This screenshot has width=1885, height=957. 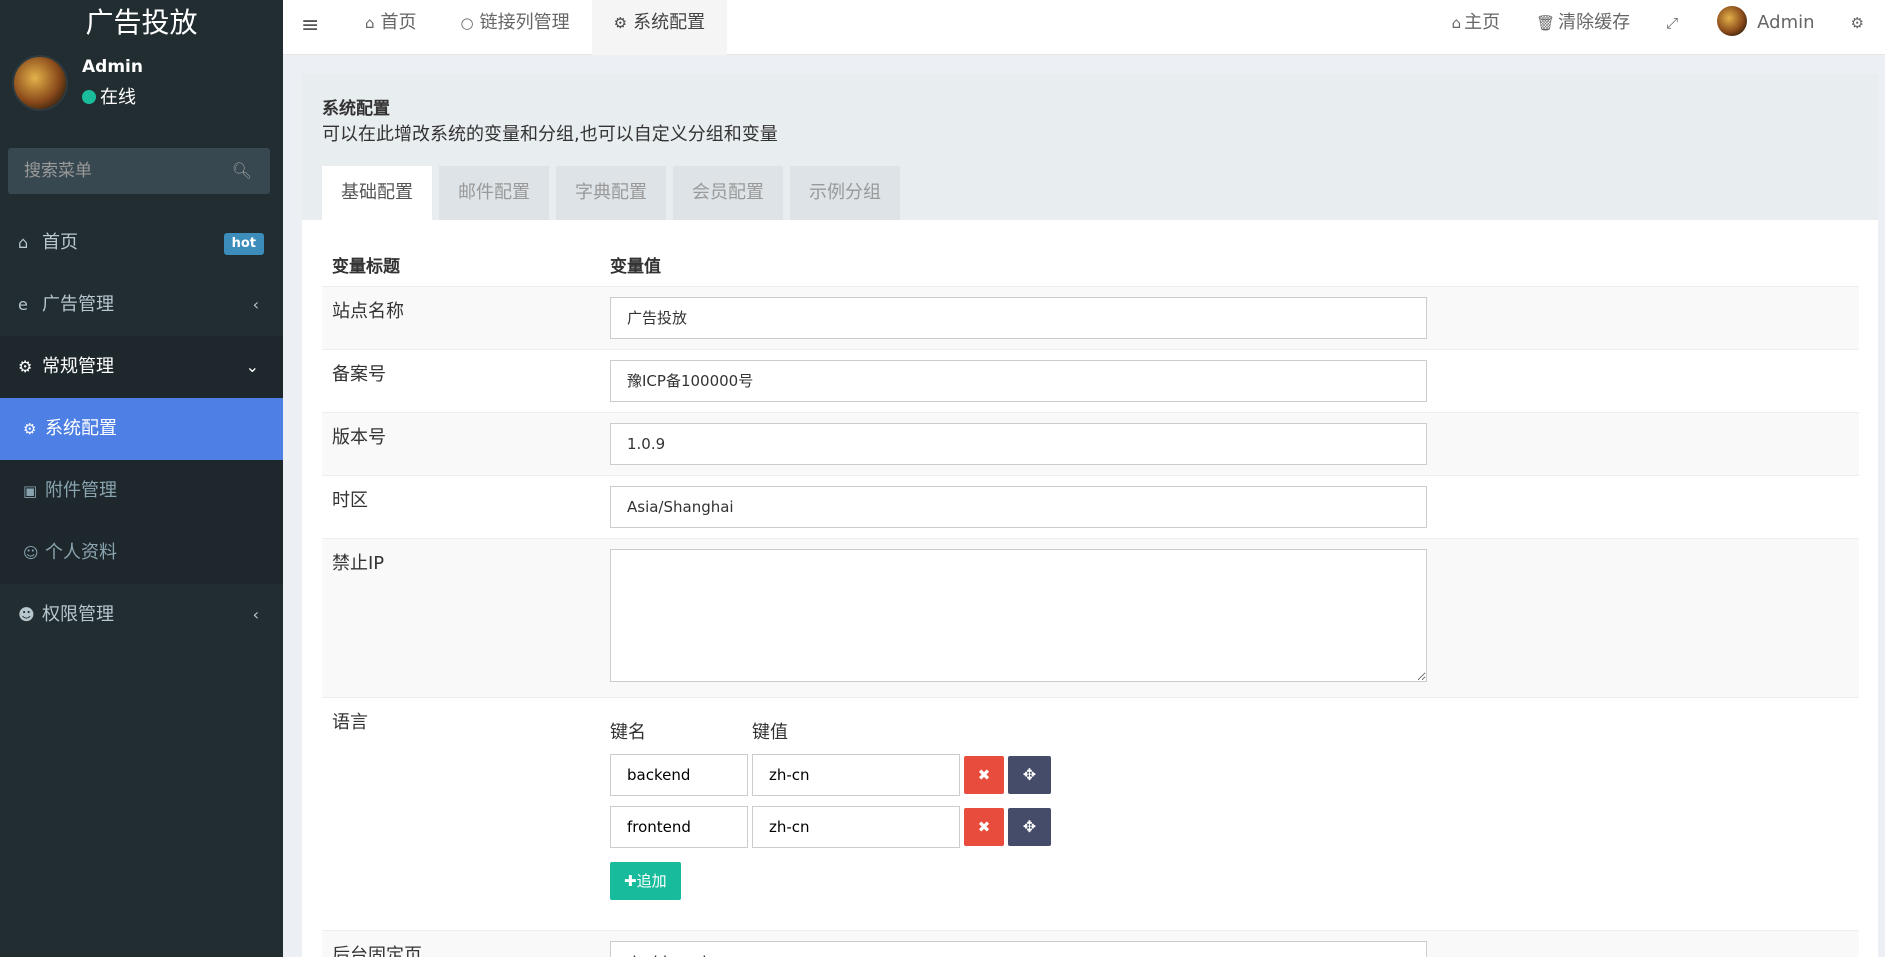 What do you see at coordinates (112, 67) in the screenshot?
I see `user-name: Admin` at bounding box center [112, 67].